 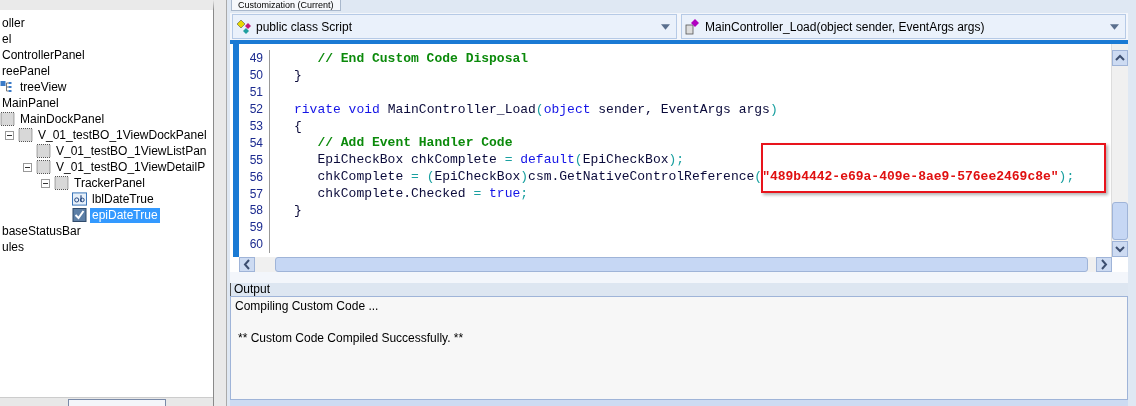 What do you see at coordinates (1120, 58) in the screenshot?
I see `scroll-up-icon` at bounding box center [1120, 58].